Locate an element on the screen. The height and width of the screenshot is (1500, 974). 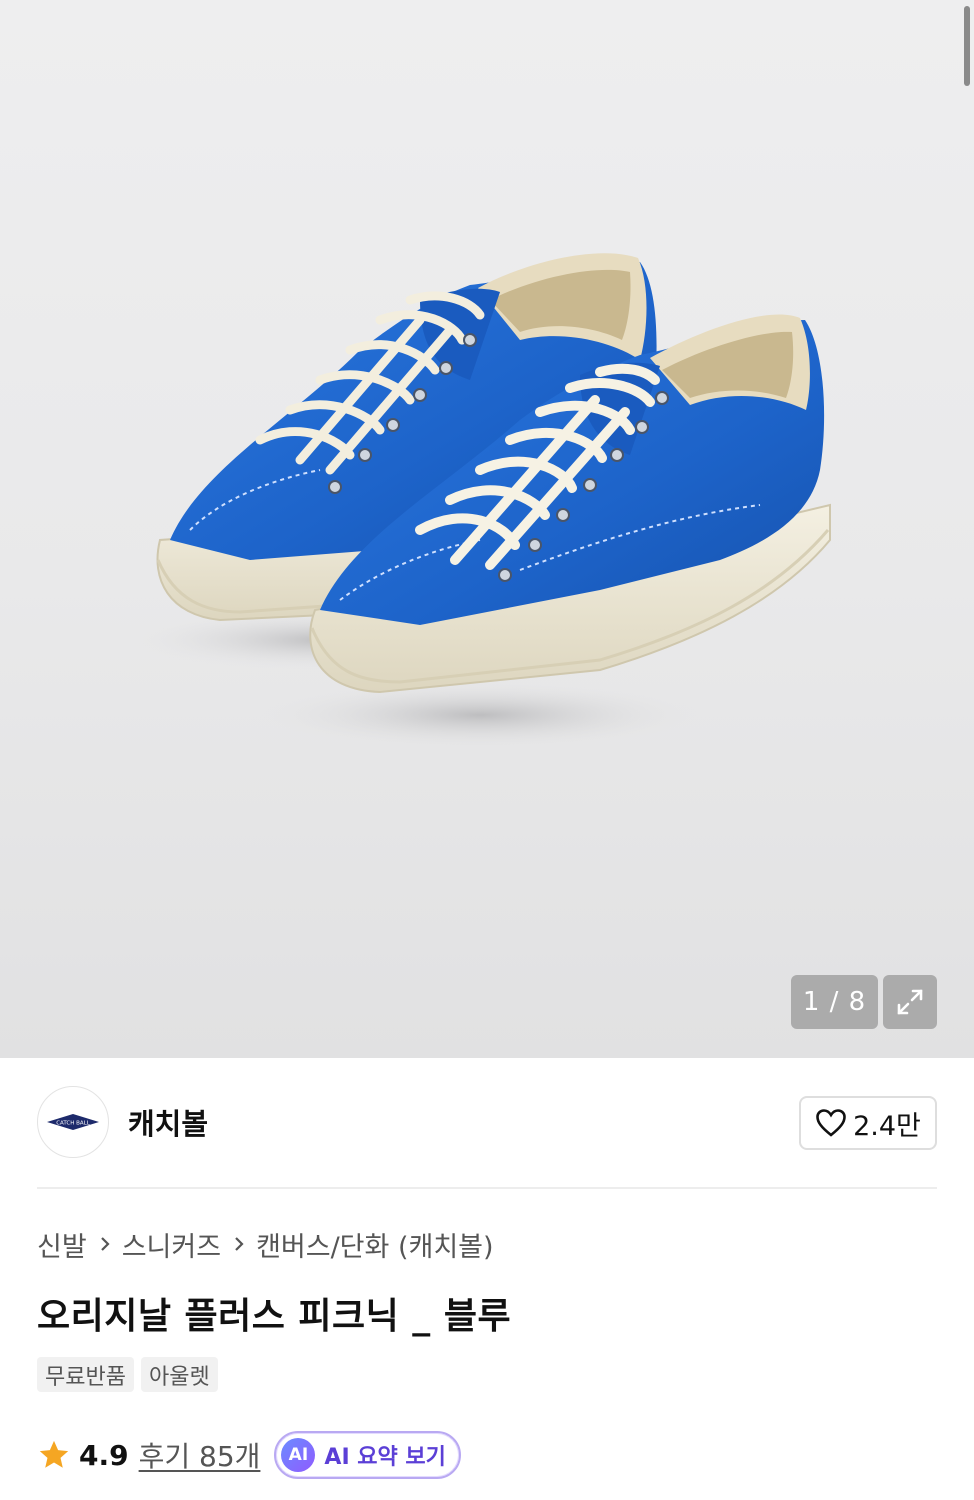
ai-summary-button: AI AI 요약 보기 is located at coordinates (367, 1455).